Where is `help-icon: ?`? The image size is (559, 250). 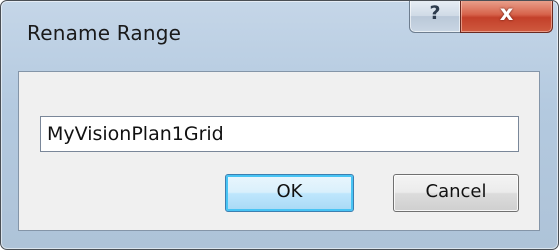 help-icon: ? is located at coordinates (435, 13).